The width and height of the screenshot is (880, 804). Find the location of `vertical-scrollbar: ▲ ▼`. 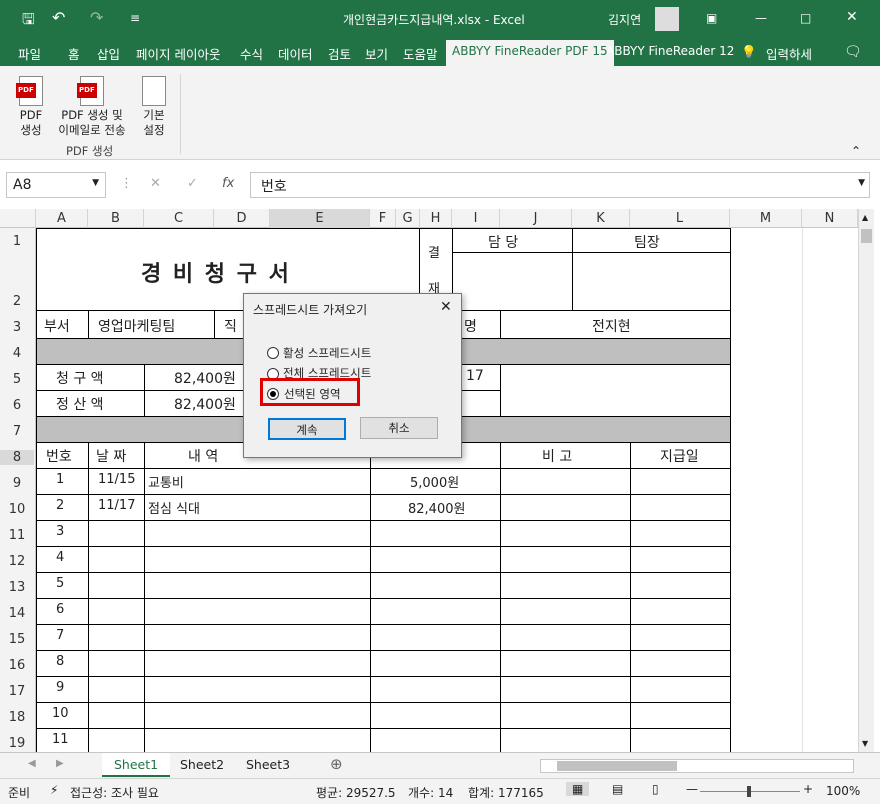

vertical-scrollbar: ▲ ▼ is located at coordinates (866, 480).